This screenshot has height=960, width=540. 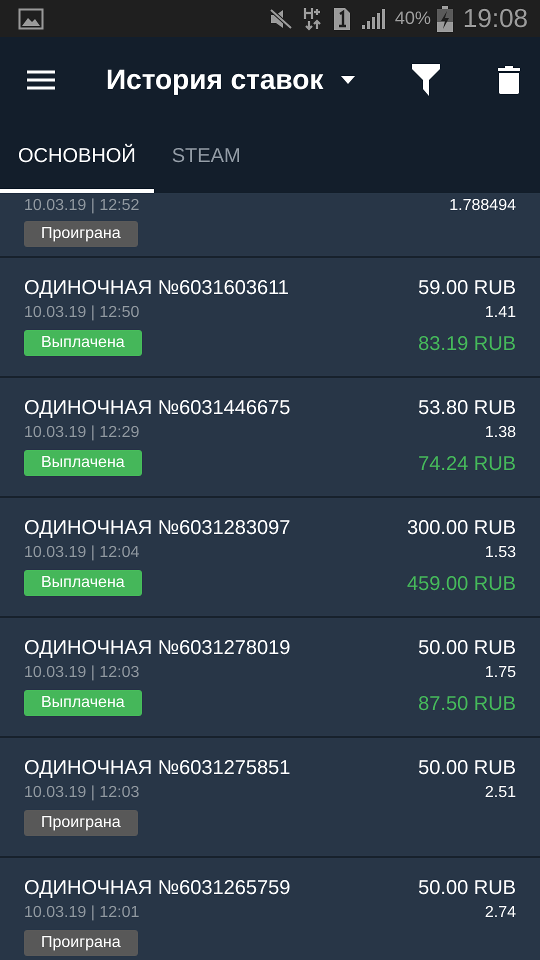 What do you see at coordinates (444, 19) in the screenshot?
I see `battery-charging-icon` at bounding box center [444, 19].